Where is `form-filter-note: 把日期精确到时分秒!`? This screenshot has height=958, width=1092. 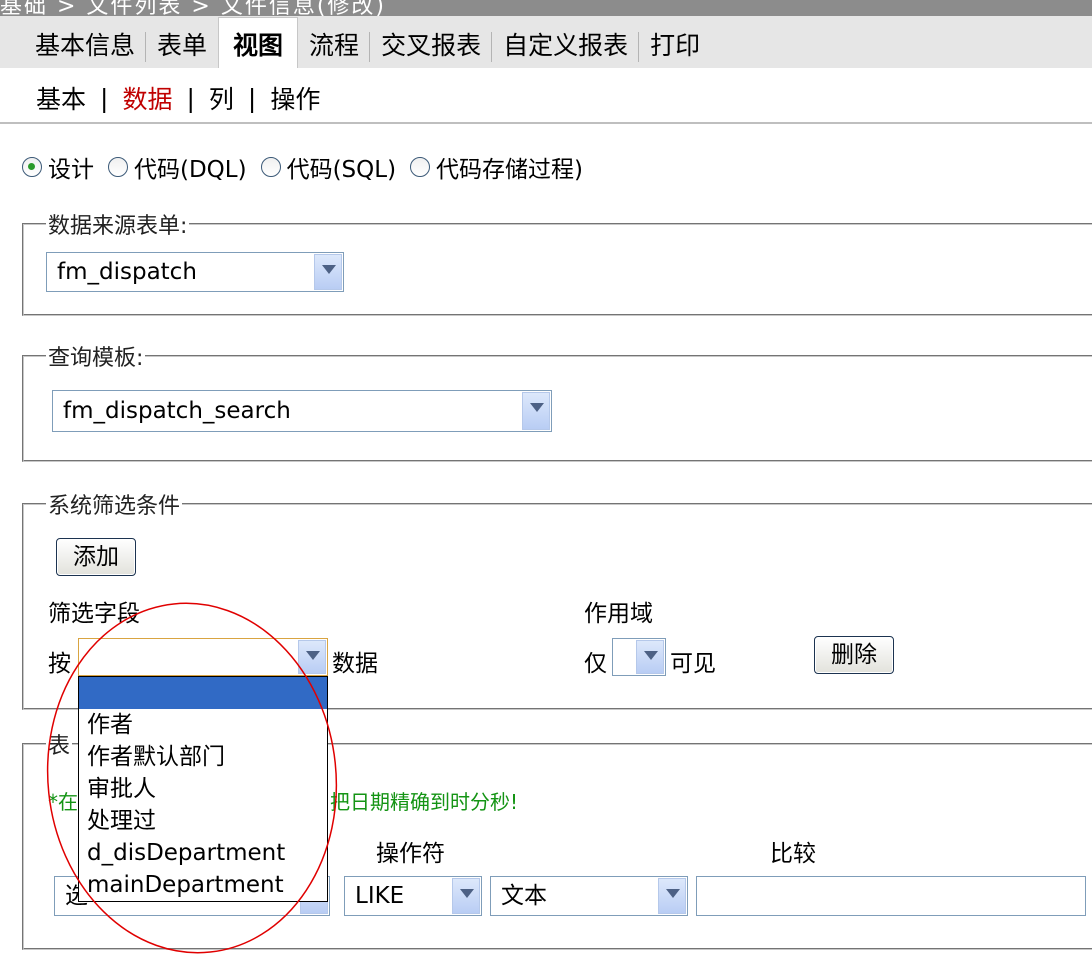
form-filter-note: 把日期精确到时分秒! is located at coordinates (424, 802).